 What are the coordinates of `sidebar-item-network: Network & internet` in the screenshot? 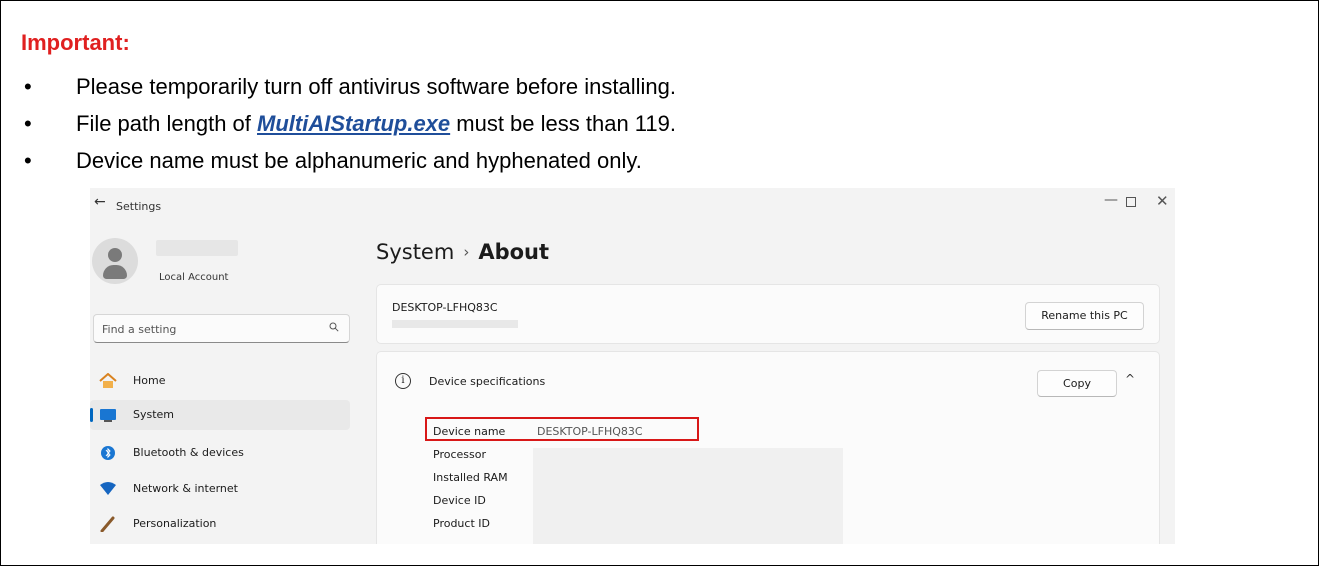 It's located at (220, 489).